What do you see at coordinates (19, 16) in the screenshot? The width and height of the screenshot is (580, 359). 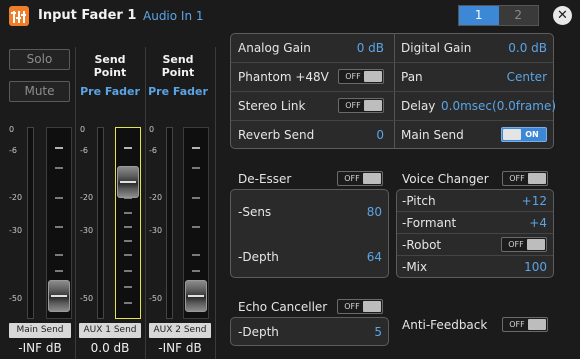 I see `mixer-app-icon` at bounding box center [19, 16].